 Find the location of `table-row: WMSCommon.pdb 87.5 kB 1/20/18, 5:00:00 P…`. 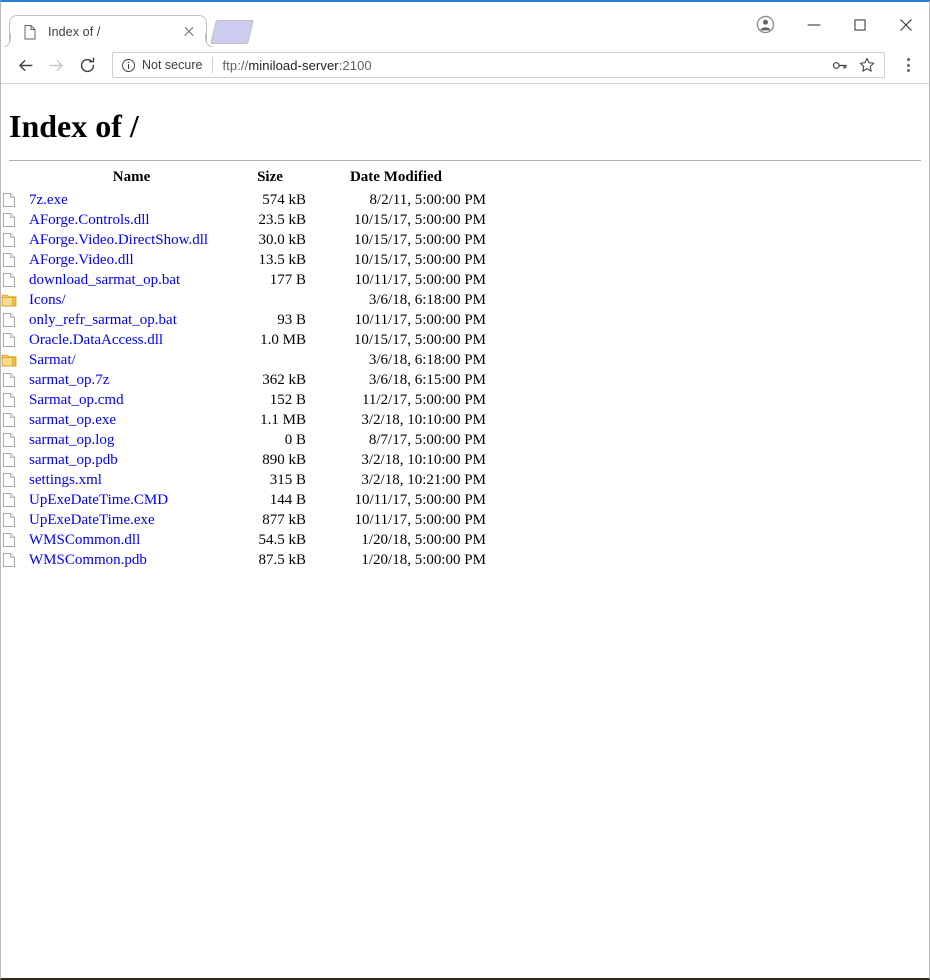

table-row: WMSCommon.pdb 87.5 kB 1/20/18, 5:00:00 P… is located at coordinates (243, 560).